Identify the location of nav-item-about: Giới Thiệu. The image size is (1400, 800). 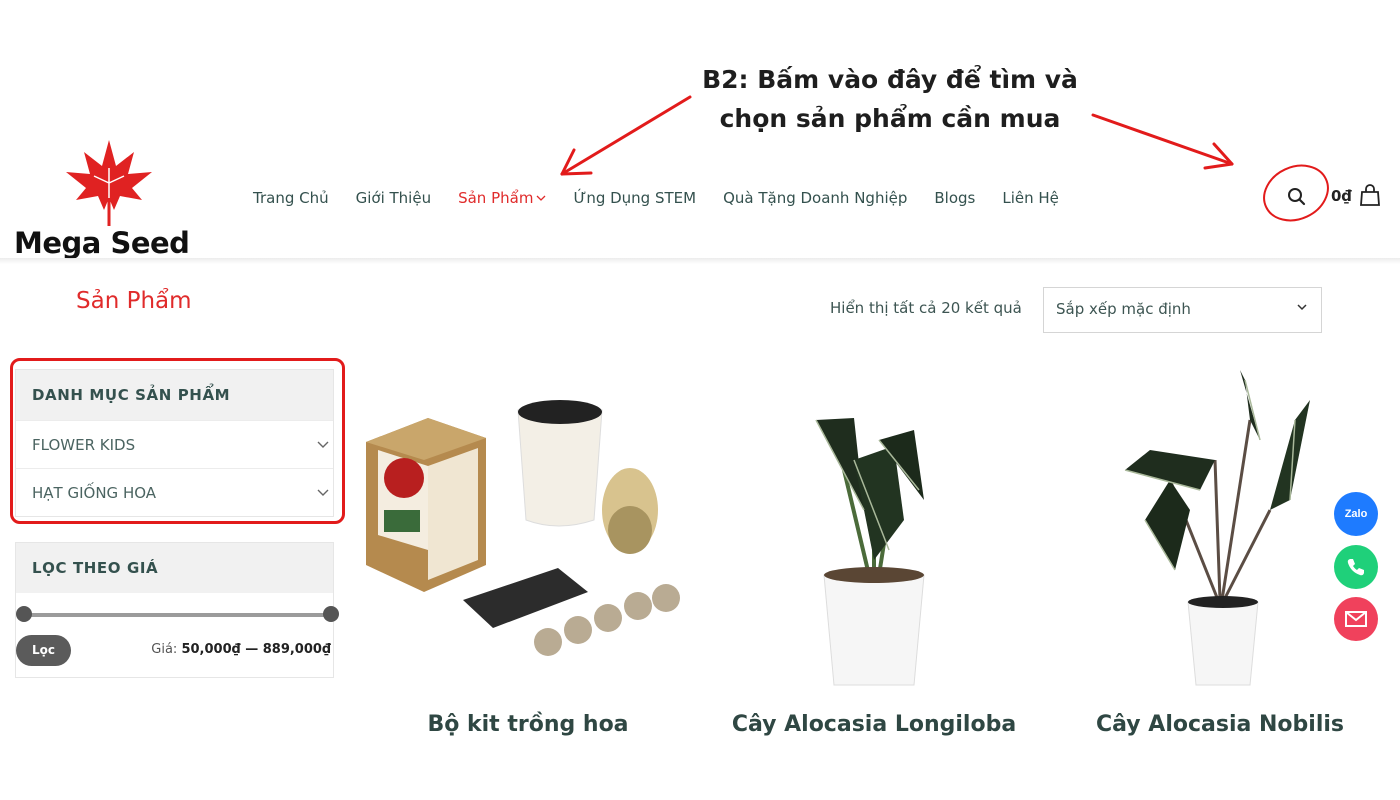
(393, 198).